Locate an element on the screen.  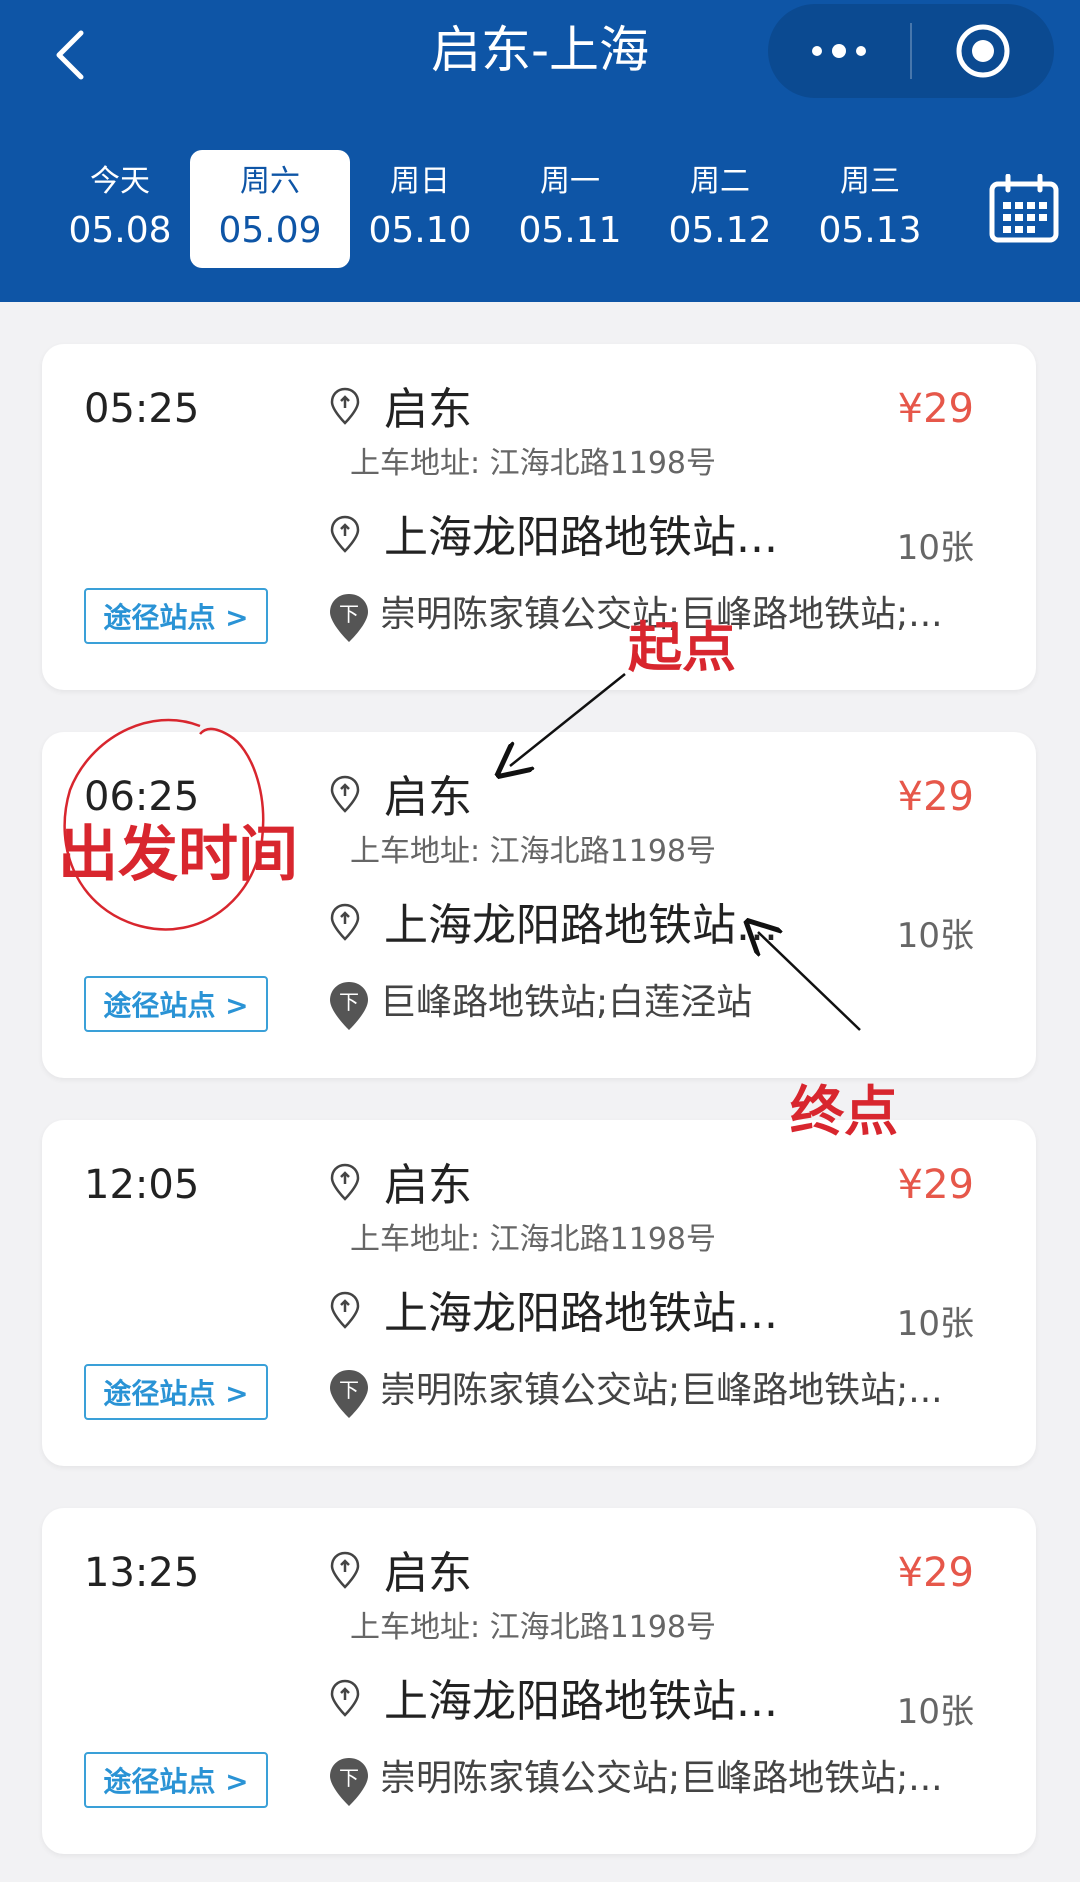
date-tab-weekday: 周日 is located at coordinates (420, 181).